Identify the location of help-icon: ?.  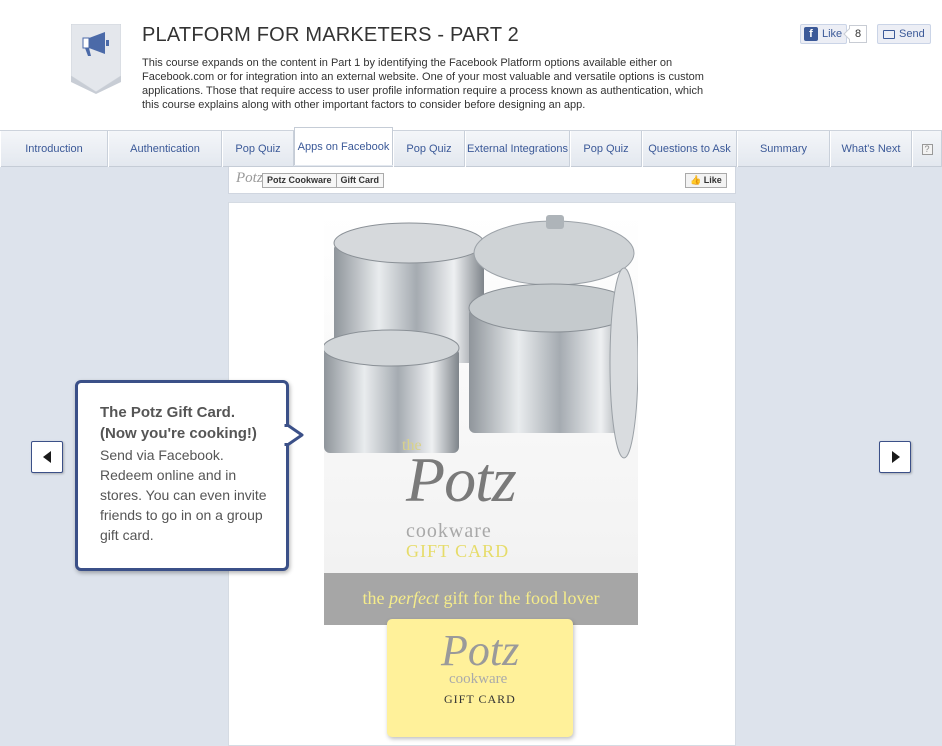
(927, 149).